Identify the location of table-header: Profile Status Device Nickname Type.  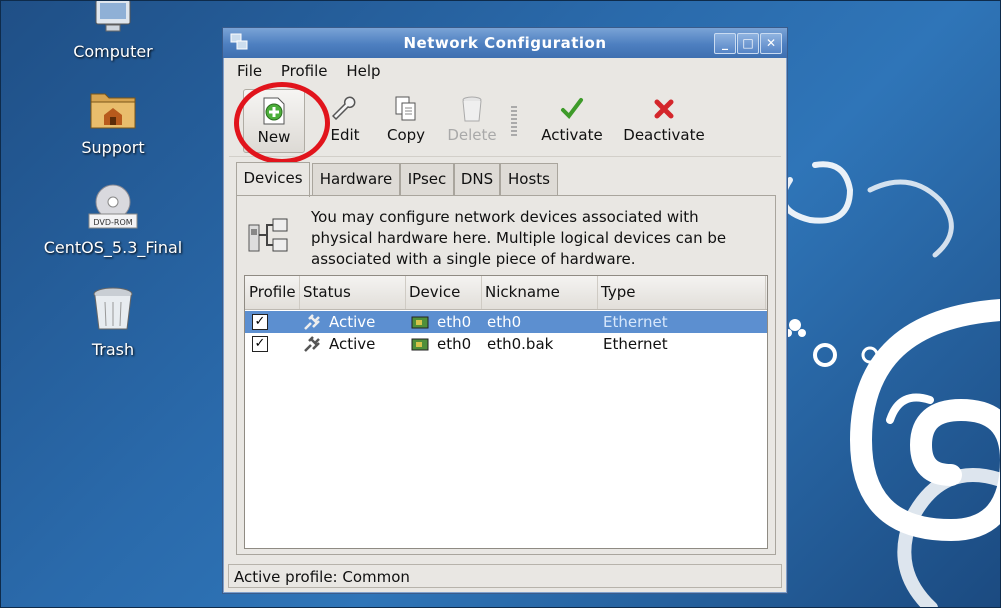
(506, 293).